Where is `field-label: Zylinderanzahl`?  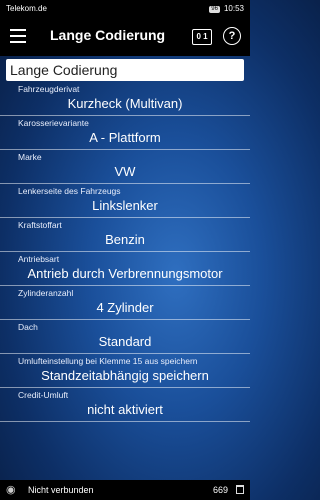
field-label: Zylinderanzahl is located at coordinates (46, 293).